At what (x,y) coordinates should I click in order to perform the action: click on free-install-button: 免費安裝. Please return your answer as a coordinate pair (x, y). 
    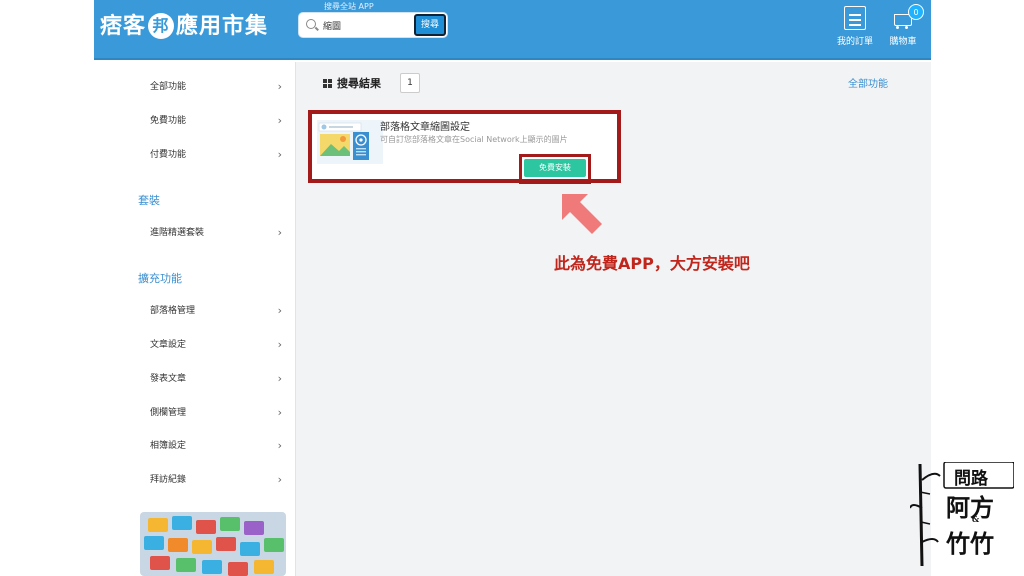
    Looking at the image, I should click on (555, 168).